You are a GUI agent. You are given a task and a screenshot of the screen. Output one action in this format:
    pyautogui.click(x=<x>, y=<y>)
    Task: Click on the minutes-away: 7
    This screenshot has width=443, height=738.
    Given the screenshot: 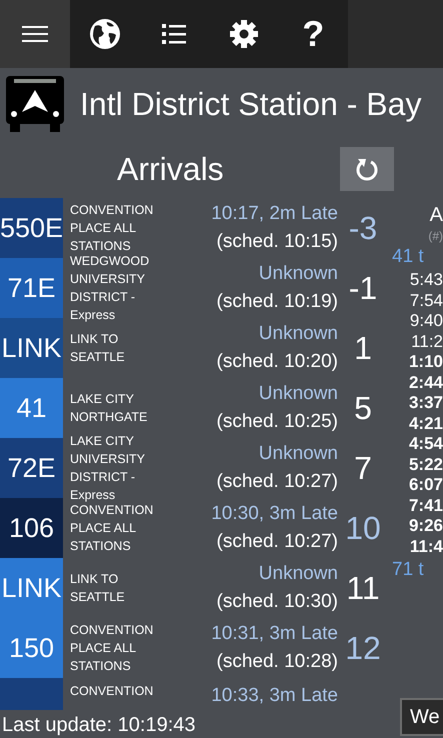 What is the action you would take?
    pyautogui.click(x=363, y=468)
    